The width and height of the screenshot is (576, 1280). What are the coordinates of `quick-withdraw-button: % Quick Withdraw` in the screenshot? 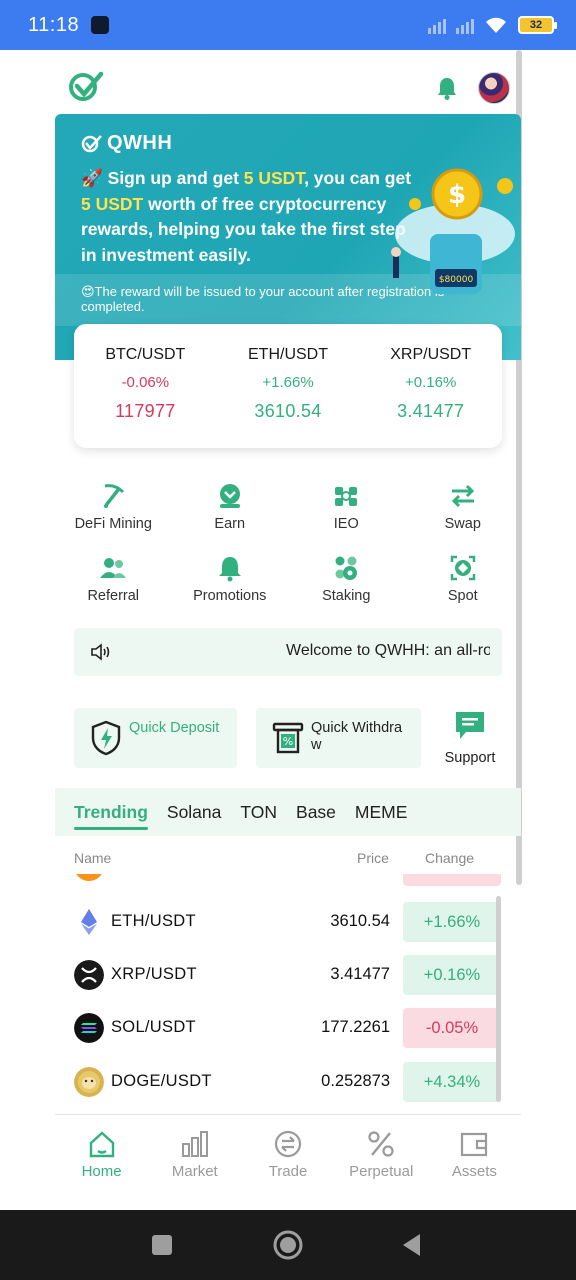 It's located at (338, 738).